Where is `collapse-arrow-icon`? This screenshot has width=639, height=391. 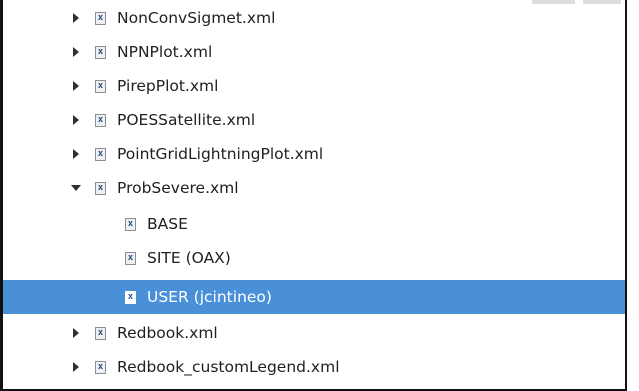 collapse-arrow-icon is located at coordinates (76, 188).